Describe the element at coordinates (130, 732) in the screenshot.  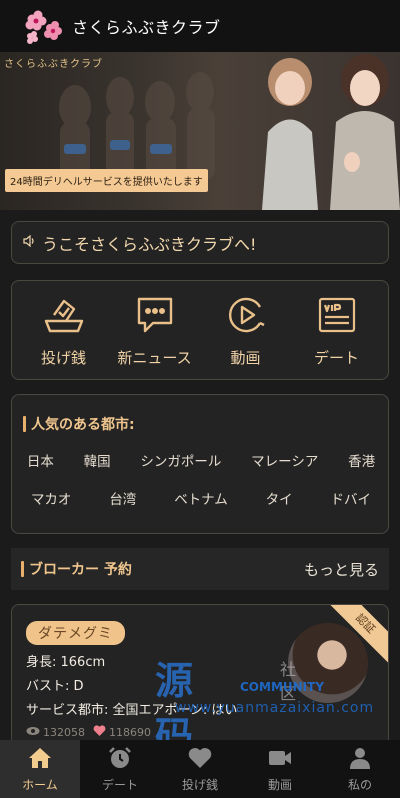
I see `like-count: 118690` at that location.